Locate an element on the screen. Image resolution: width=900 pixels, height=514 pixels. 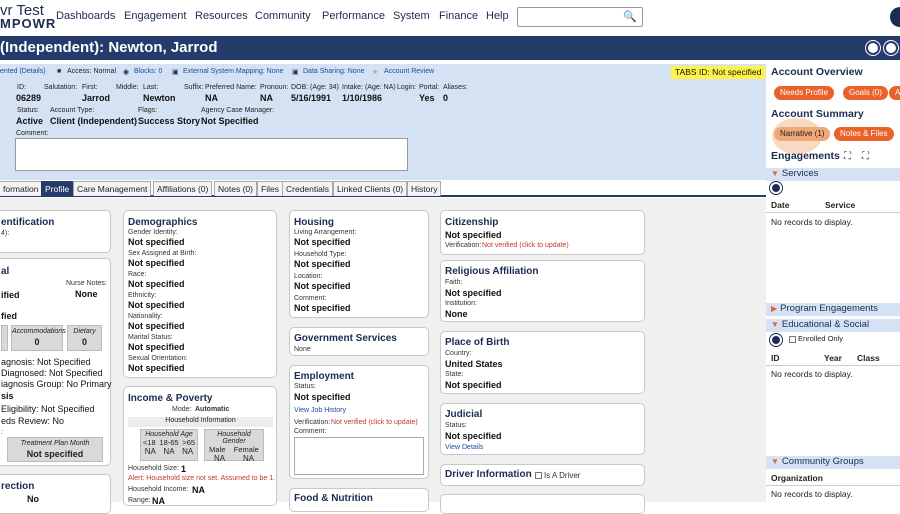
flags-value: Success Story is located at coordinates (169, 121).